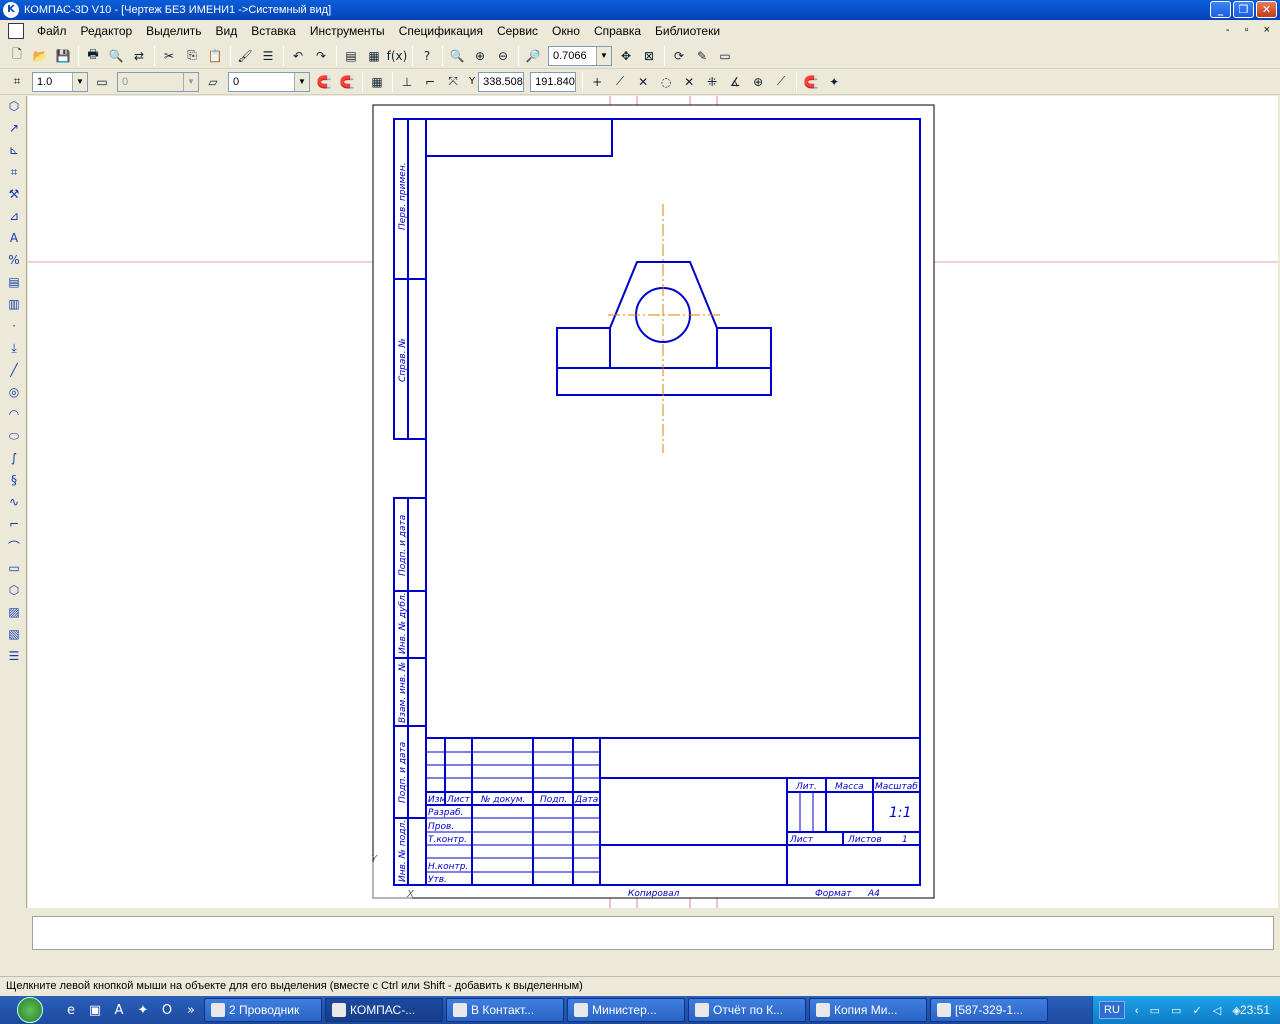  I want to click on format-painter-icon: 🖌, so click(245, 56).